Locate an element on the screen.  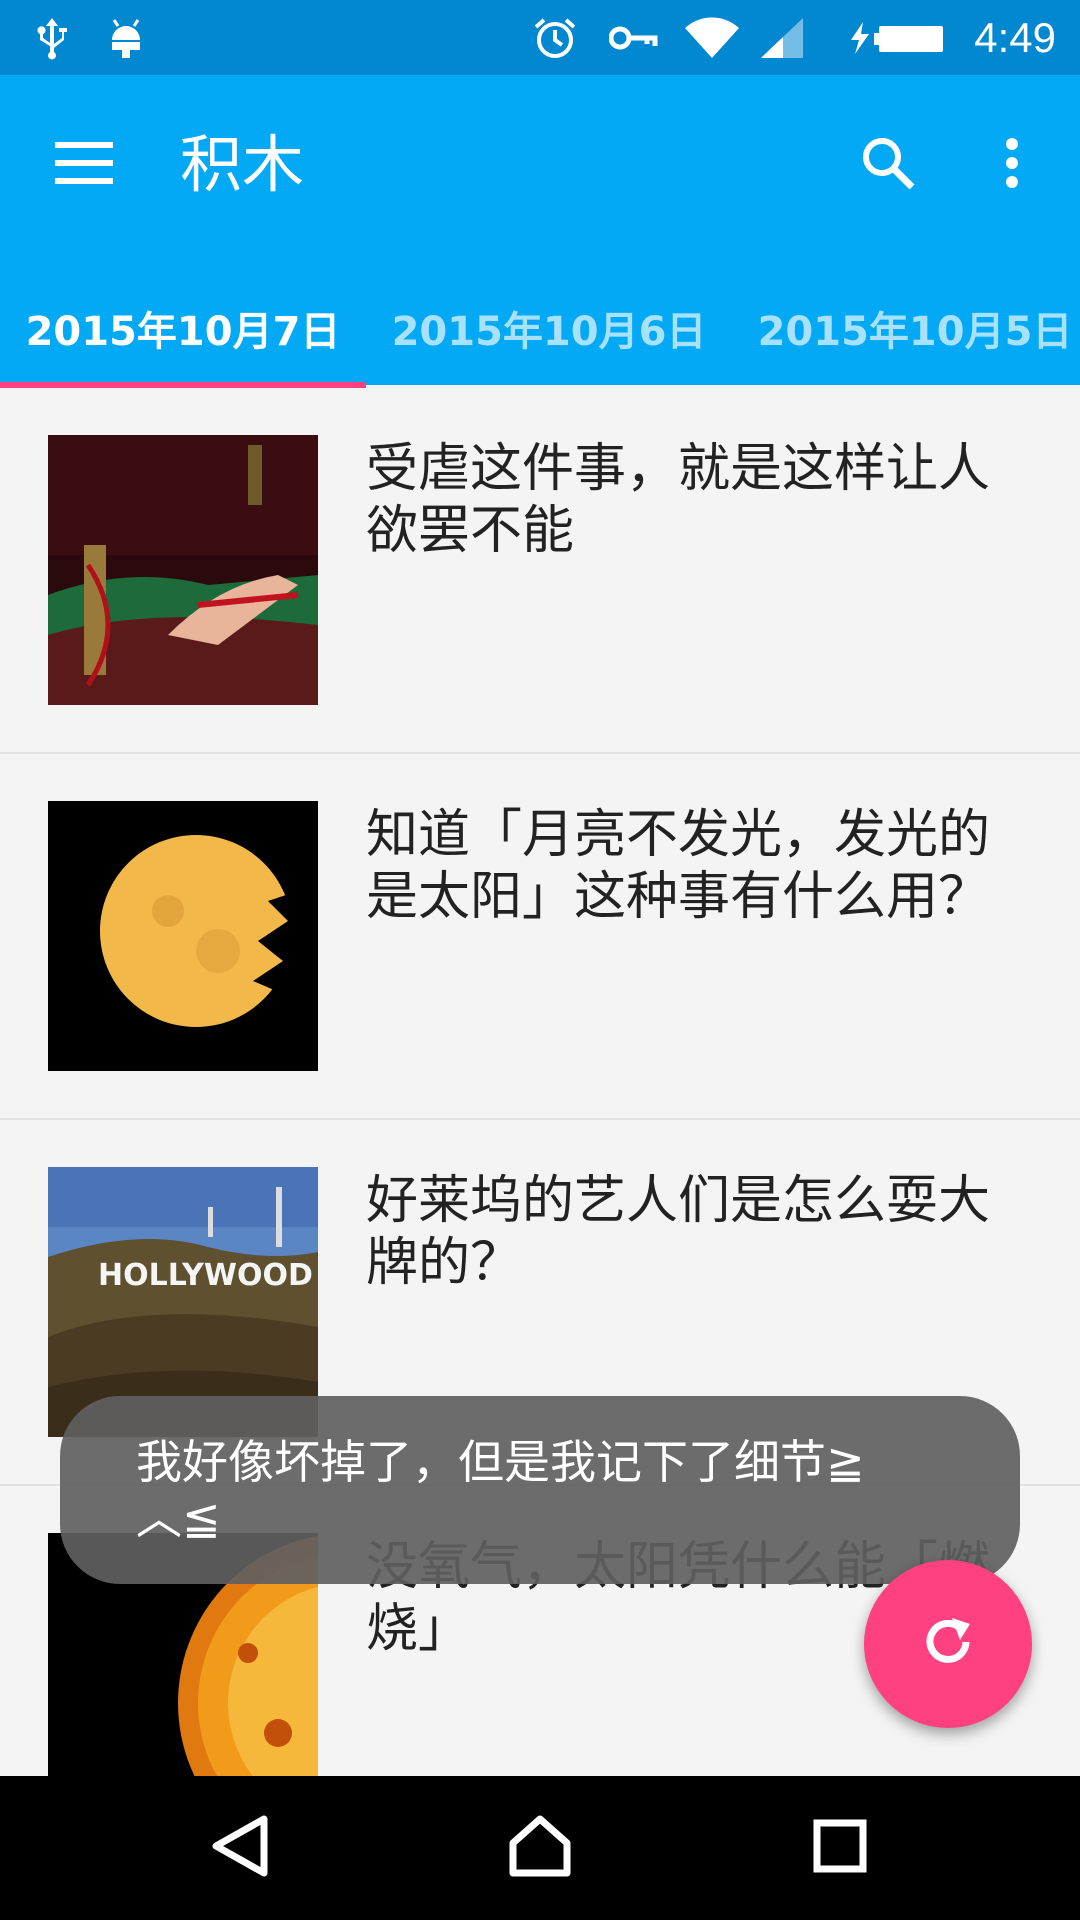
refresh-icon is located at coordinates (948, 1644).